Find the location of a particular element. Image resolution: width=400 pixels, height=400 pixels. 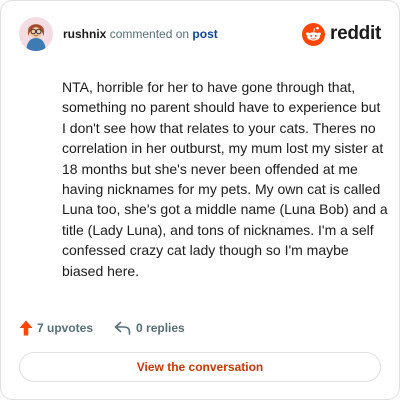

view-conversation-button: View the conversation is located at coordinates (200, 367).